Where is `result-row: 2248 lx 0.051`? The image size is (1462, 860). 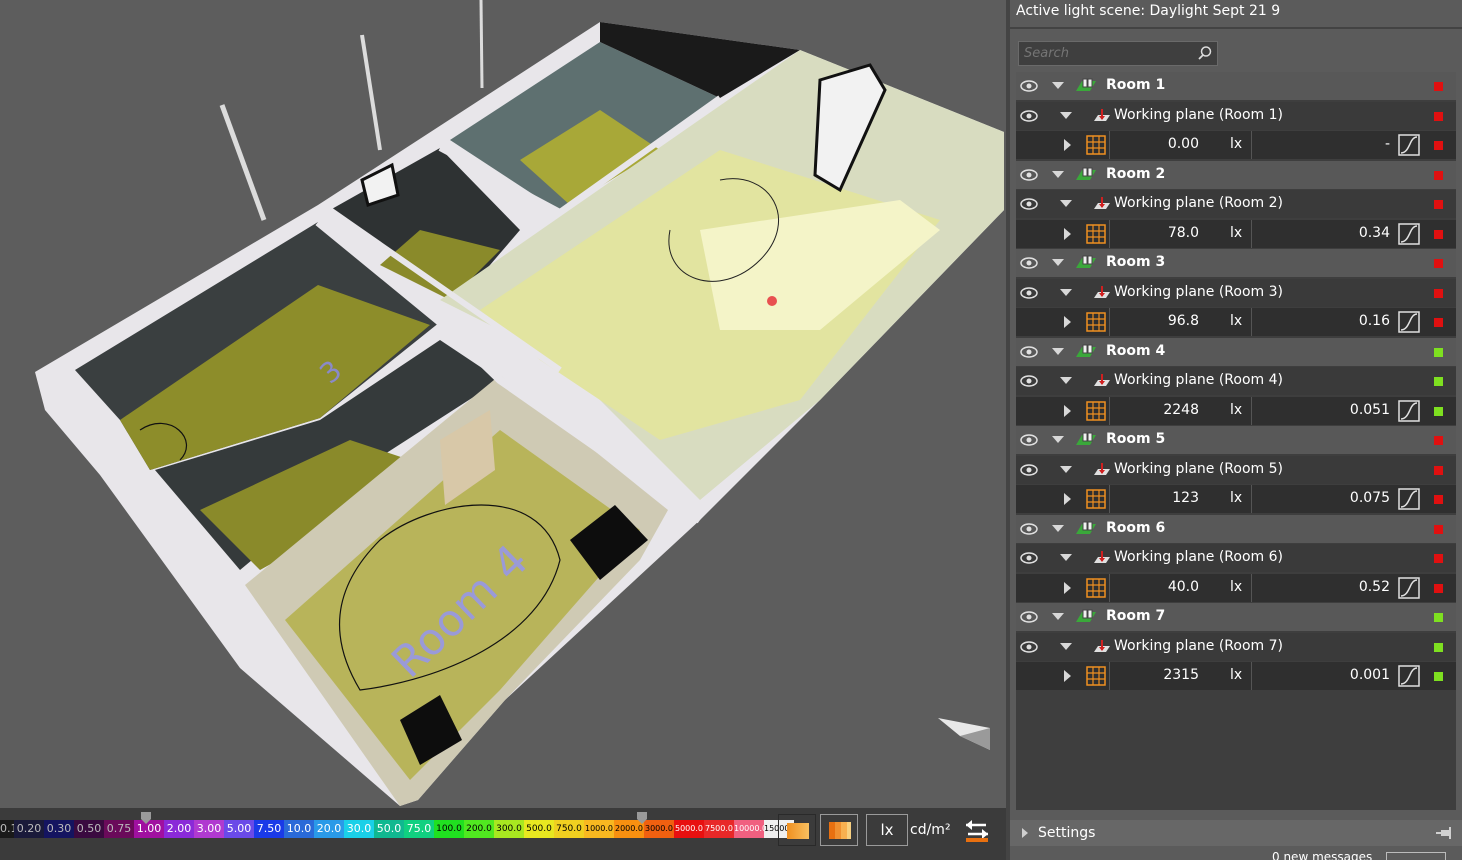 result-row: 2248 lx 0.051 is located at coordinates (1236, 410).